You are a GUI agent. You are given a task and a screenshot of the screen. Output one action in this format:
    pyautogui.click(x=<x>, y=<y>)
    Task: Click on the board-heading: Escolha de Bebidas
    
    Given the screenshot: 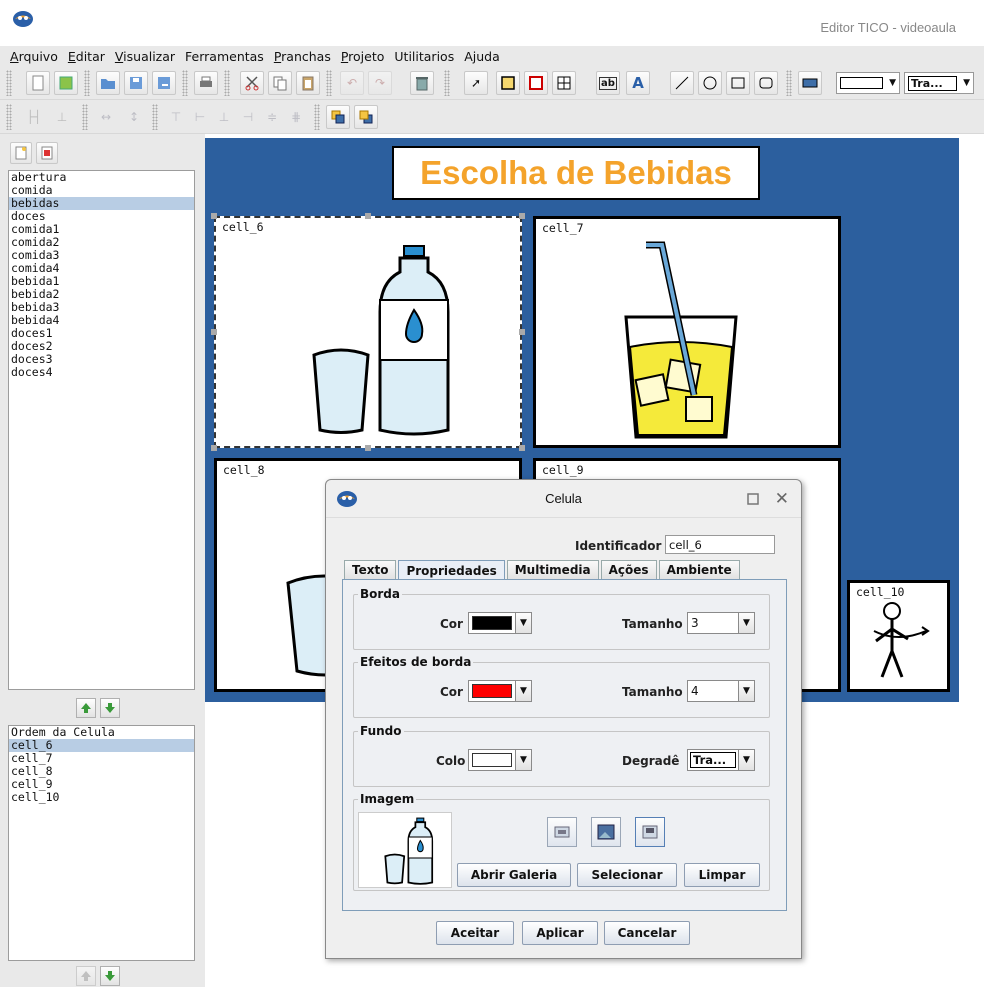 What is the action you would take?
    pyautogui.click(x=576, y=173)
    